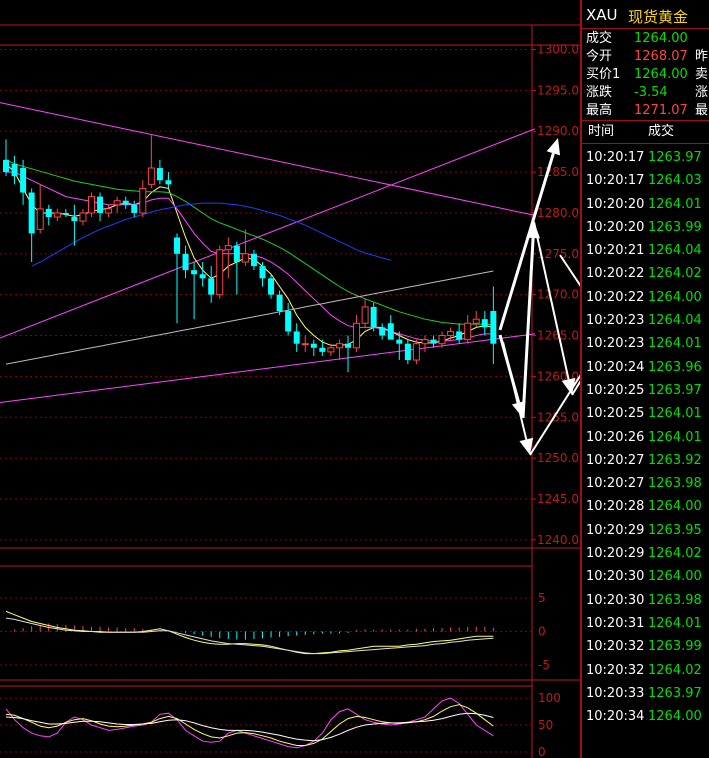 This screenshot has height=758, width=709. I want to click on tick-row: 10:20:20 1264.01, so click(645, 204).